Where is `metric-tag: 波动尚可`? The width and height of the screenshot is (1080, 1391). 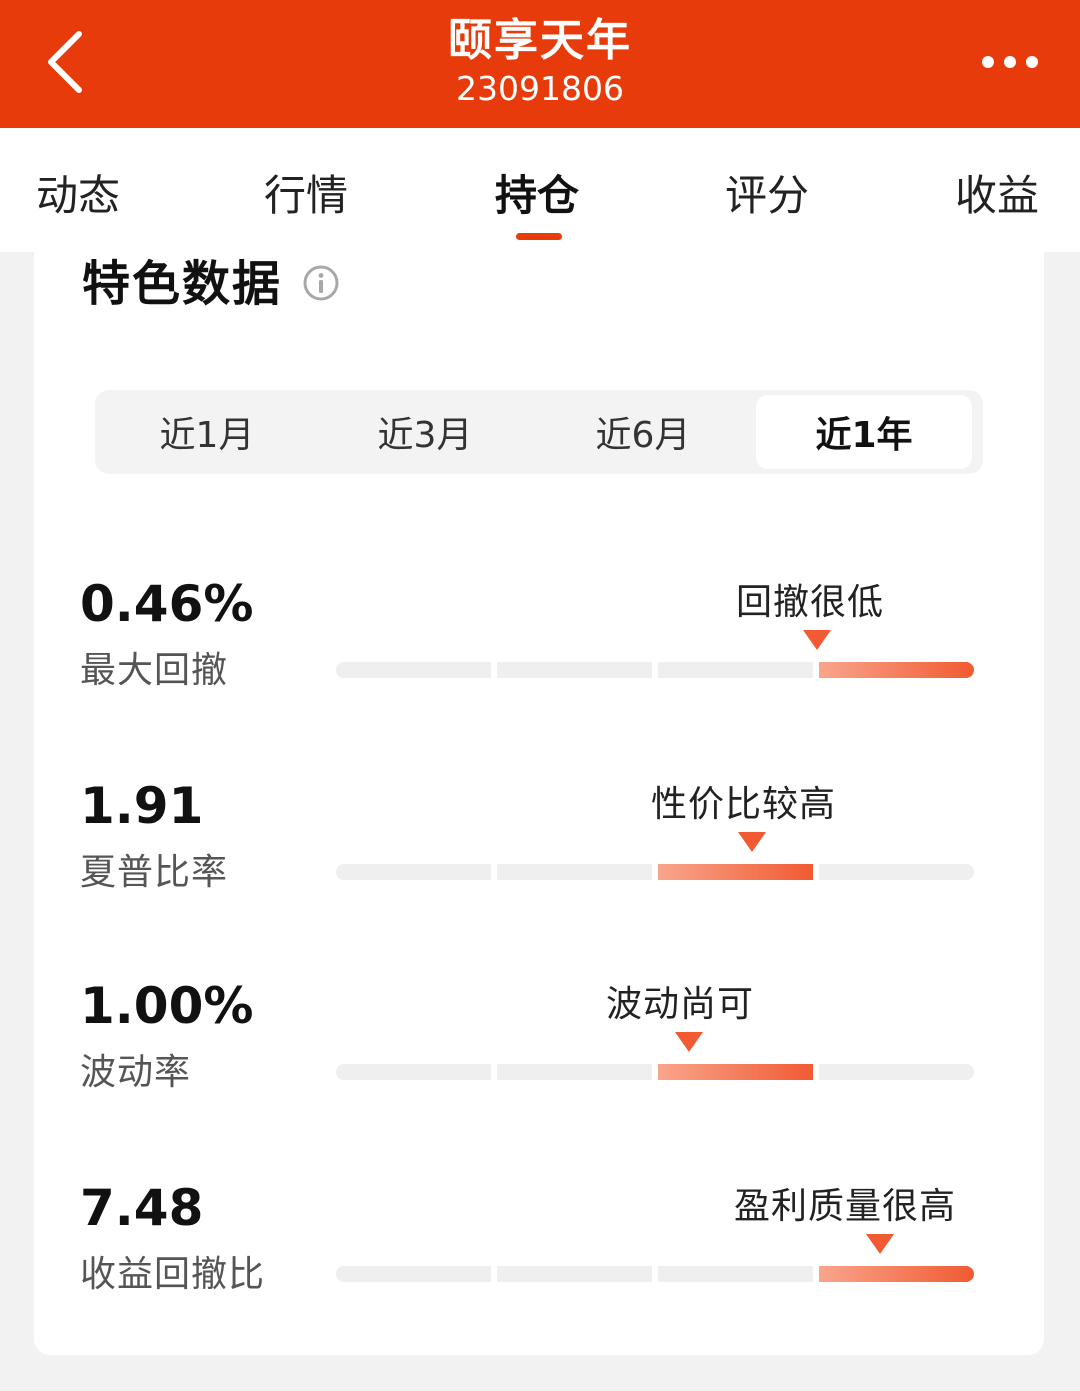
metric-tag: 波动尚可 is located at coordinates (680, 1004).